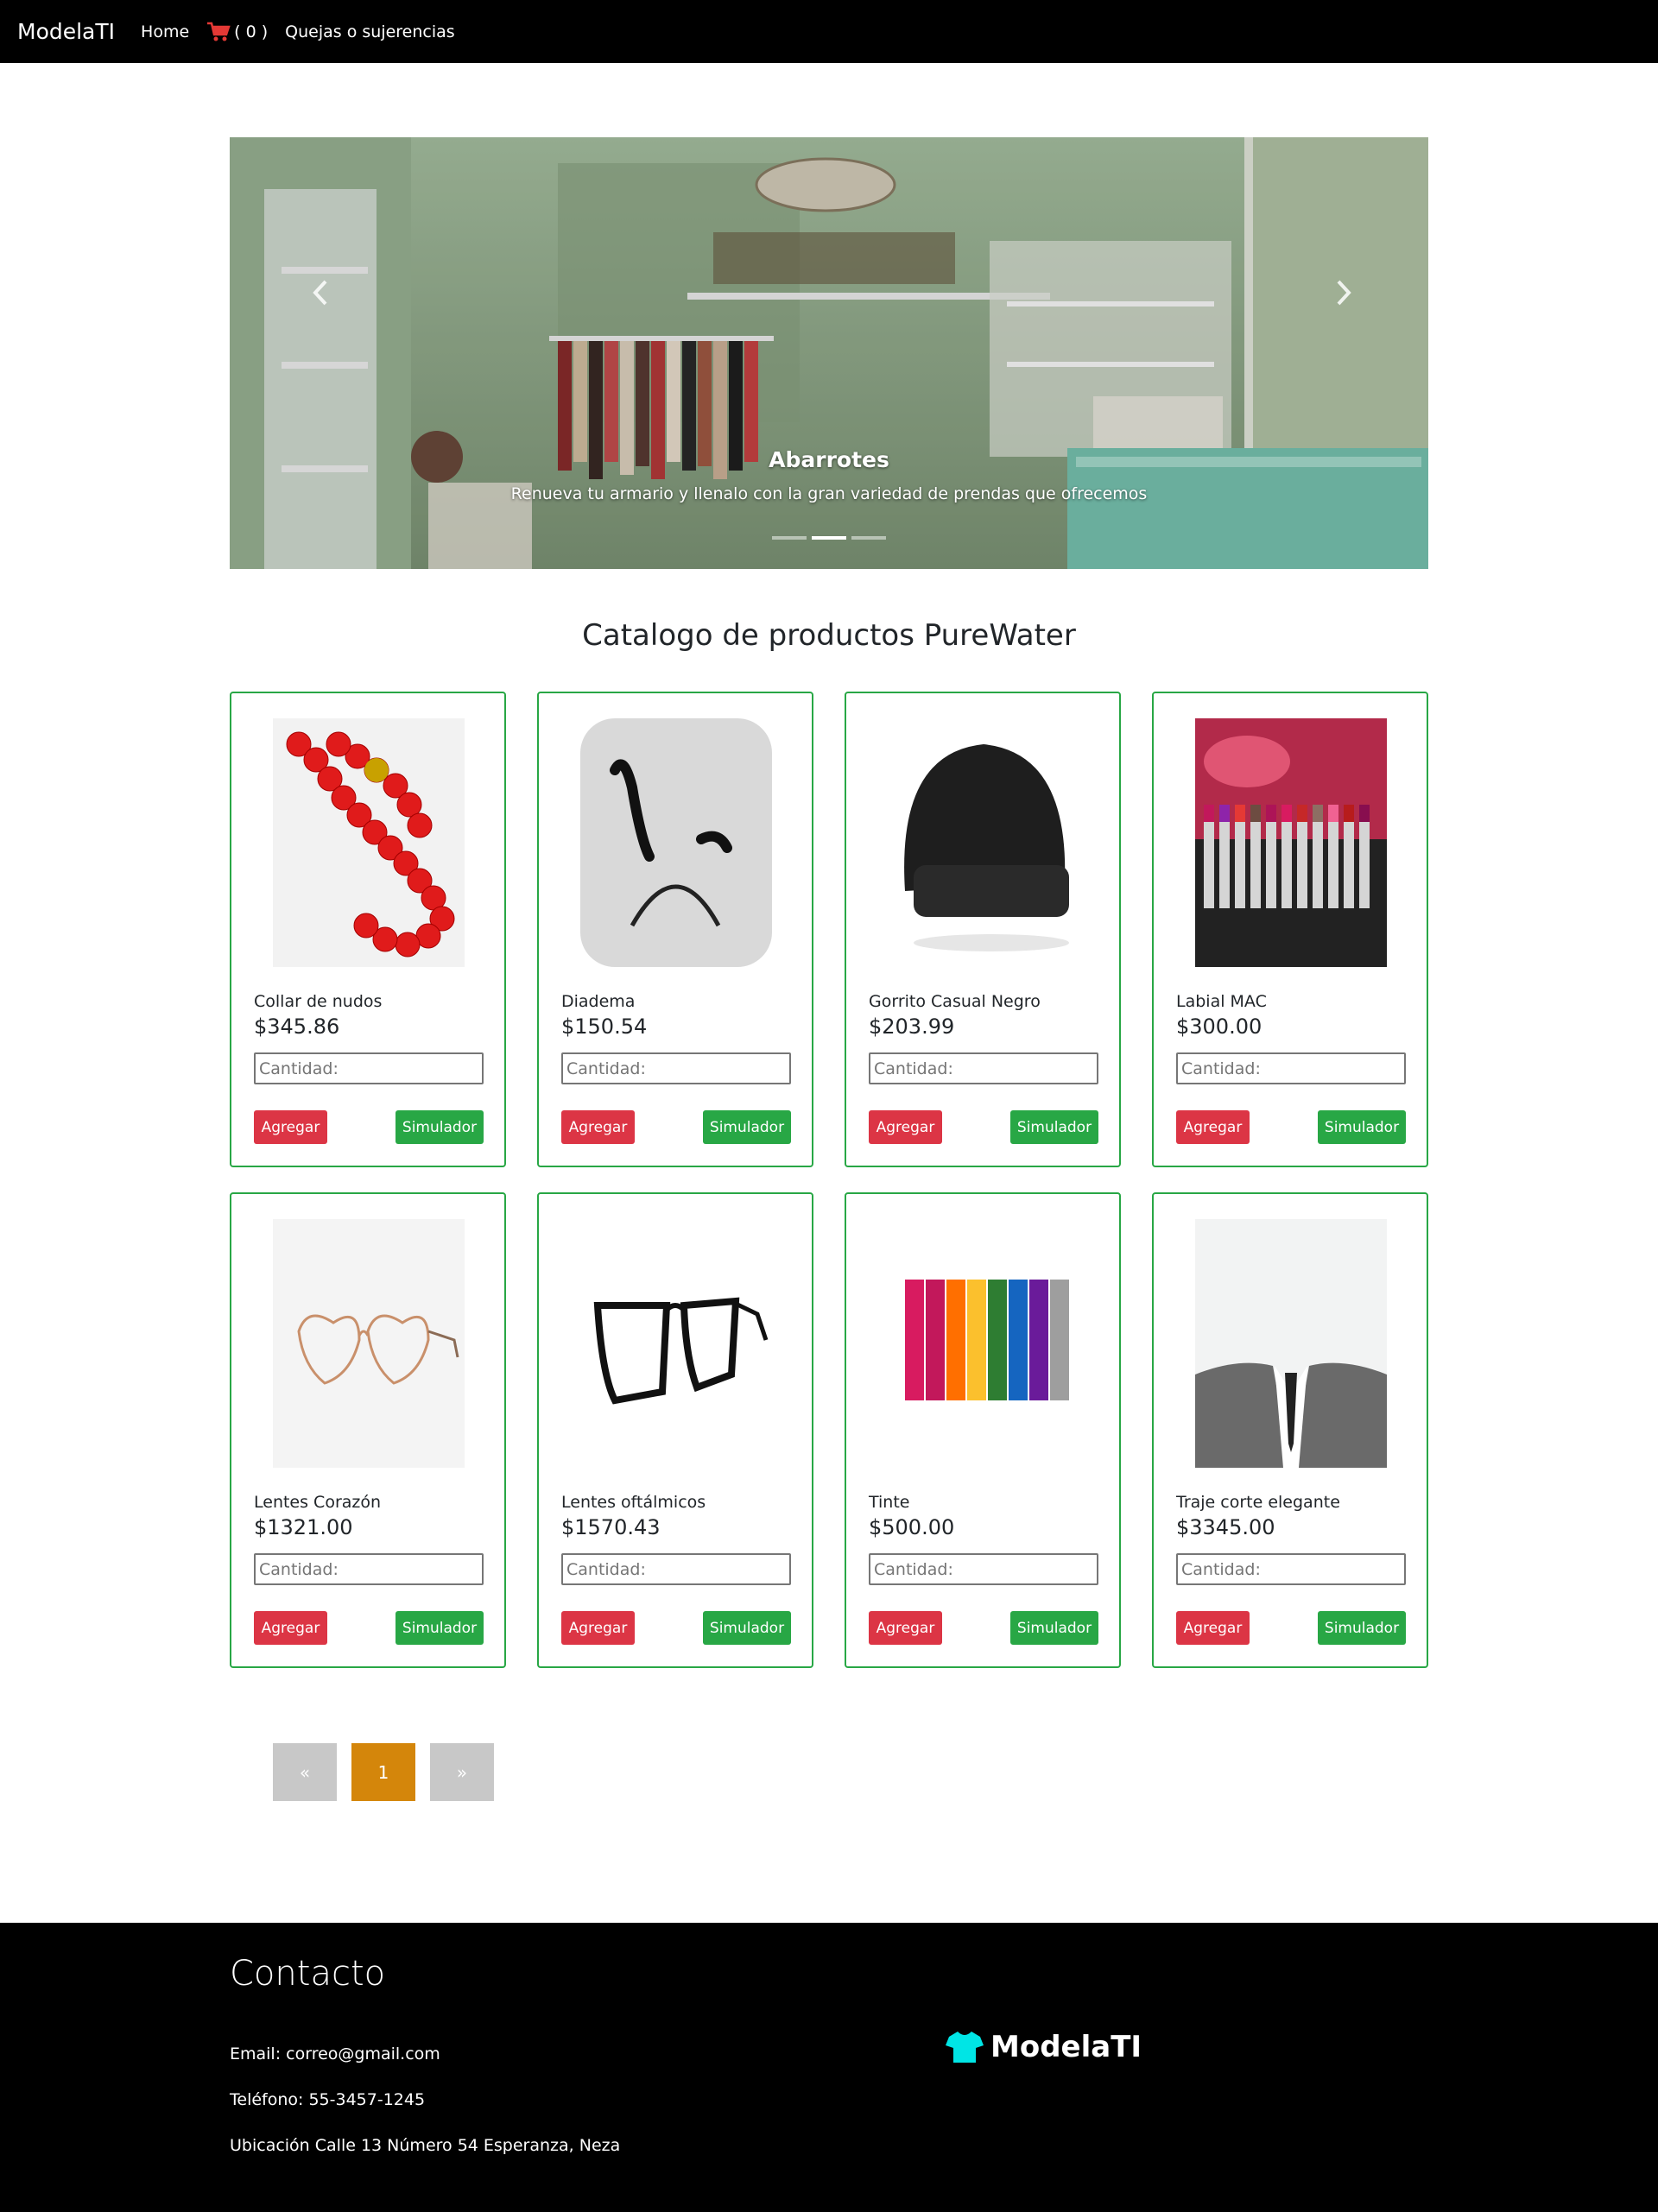 The height and width of the screenshot is (2212, 1658). I want to click on navbar: ModelaTI Home ( 0 ) Quejas o sujerencias, so click(829, 31).